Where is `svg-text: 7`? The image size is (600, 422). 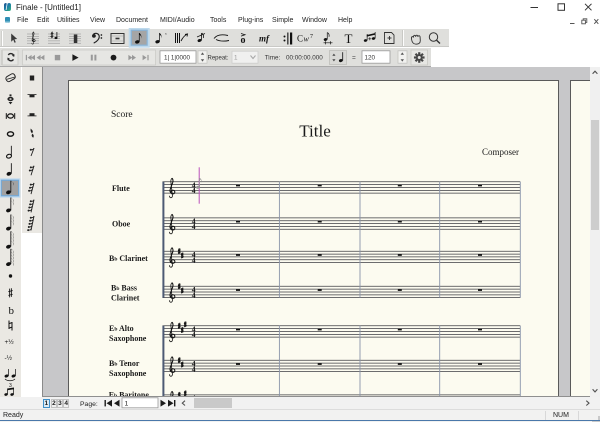
svg-text: 7 is located at coordinates (311, 37).